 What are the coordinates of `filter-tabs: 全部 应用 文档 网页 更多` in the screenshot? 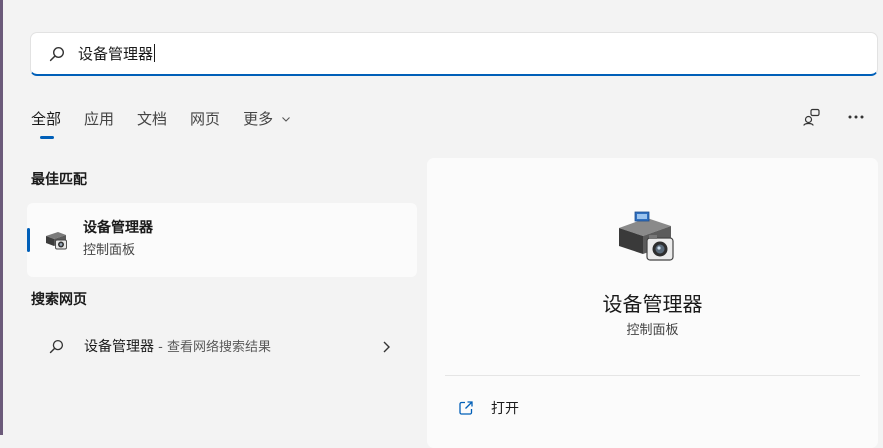 It's located at (161, 123).